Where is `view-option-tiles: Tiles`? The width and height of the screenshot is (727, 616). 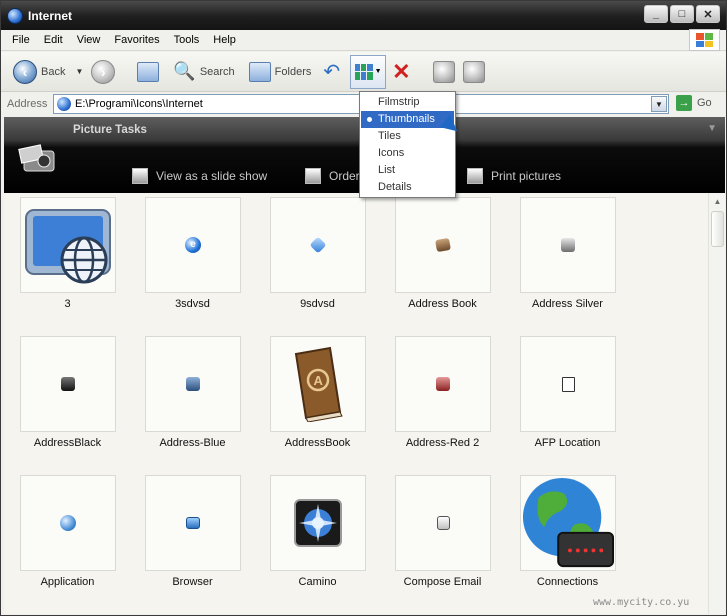
view-option-tiles: Tiles is located at coordinates (407, 136).